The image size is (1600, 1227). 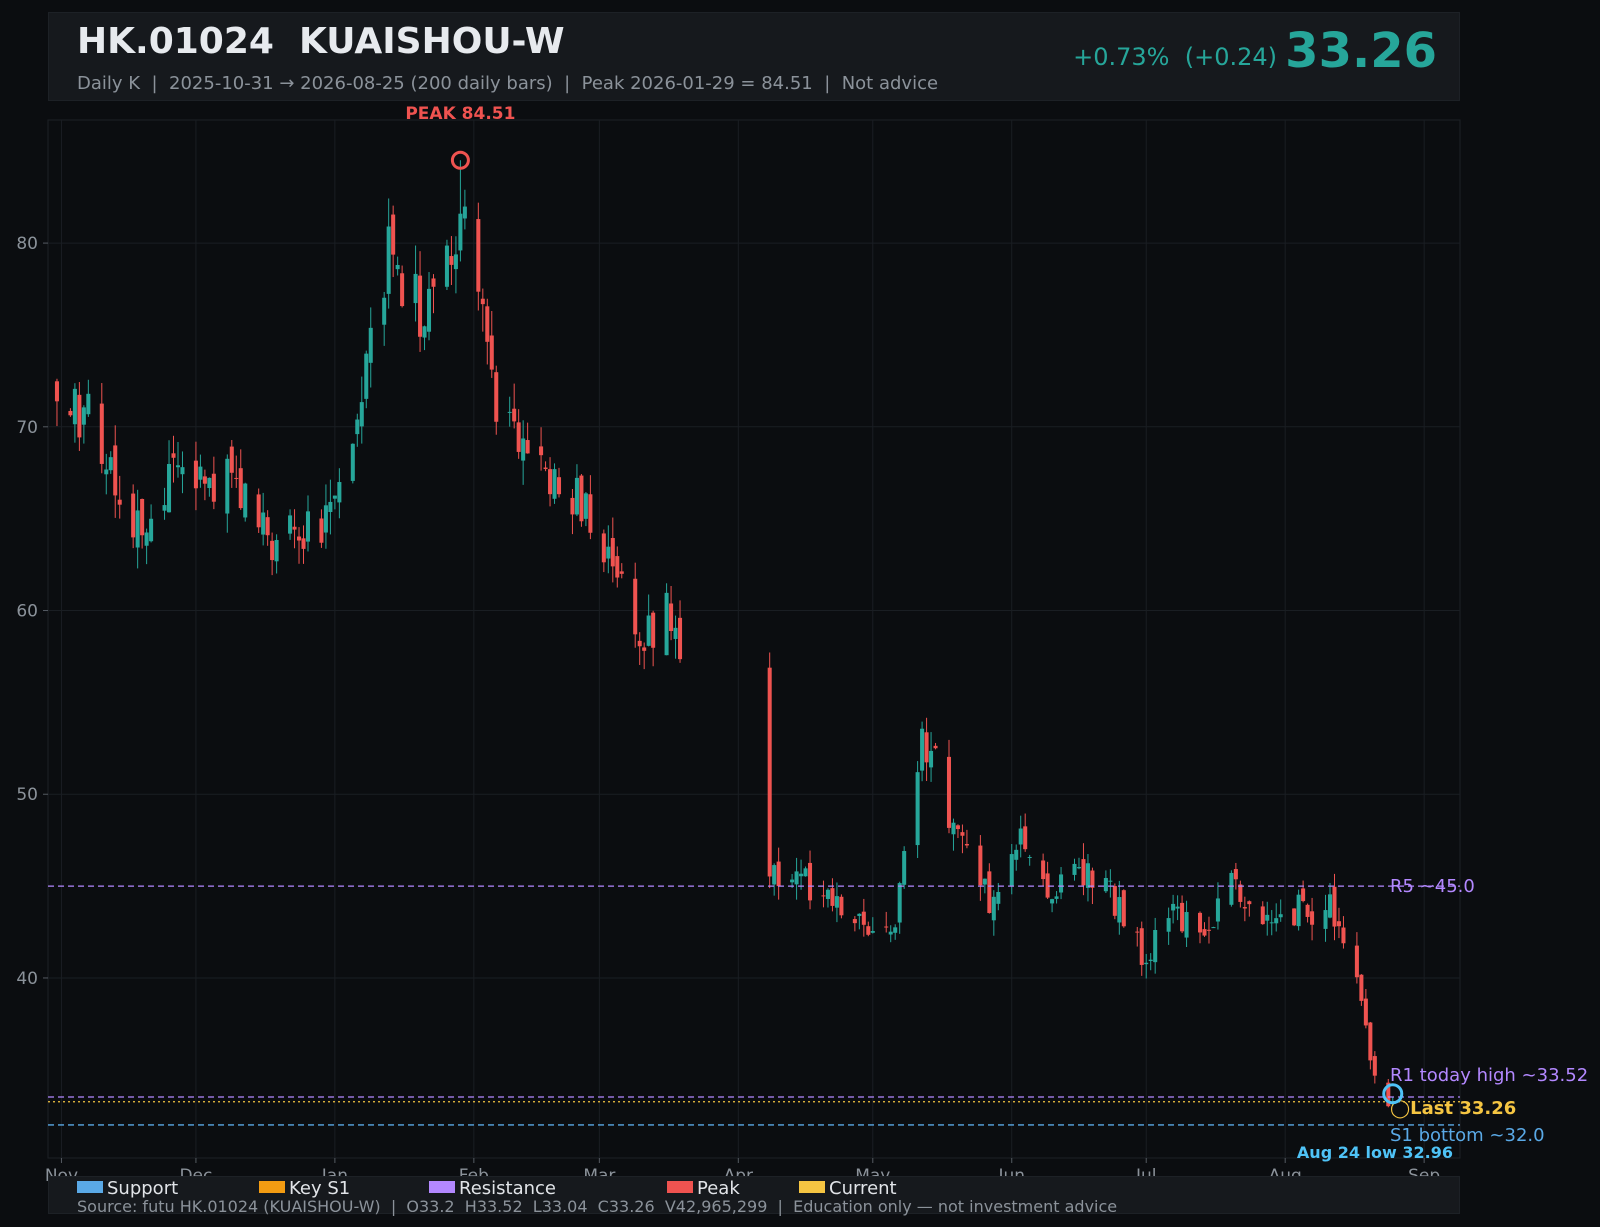 What do you see at coordinates (143, 1188) in the screenshot?
I see `legend-label: Support` at bounding box center [143, 1188].